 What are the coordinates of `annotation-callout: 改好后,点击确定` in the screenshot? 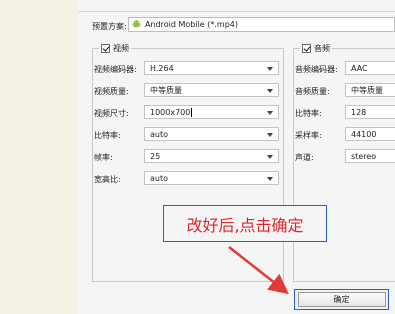 It's located at (245, 223).